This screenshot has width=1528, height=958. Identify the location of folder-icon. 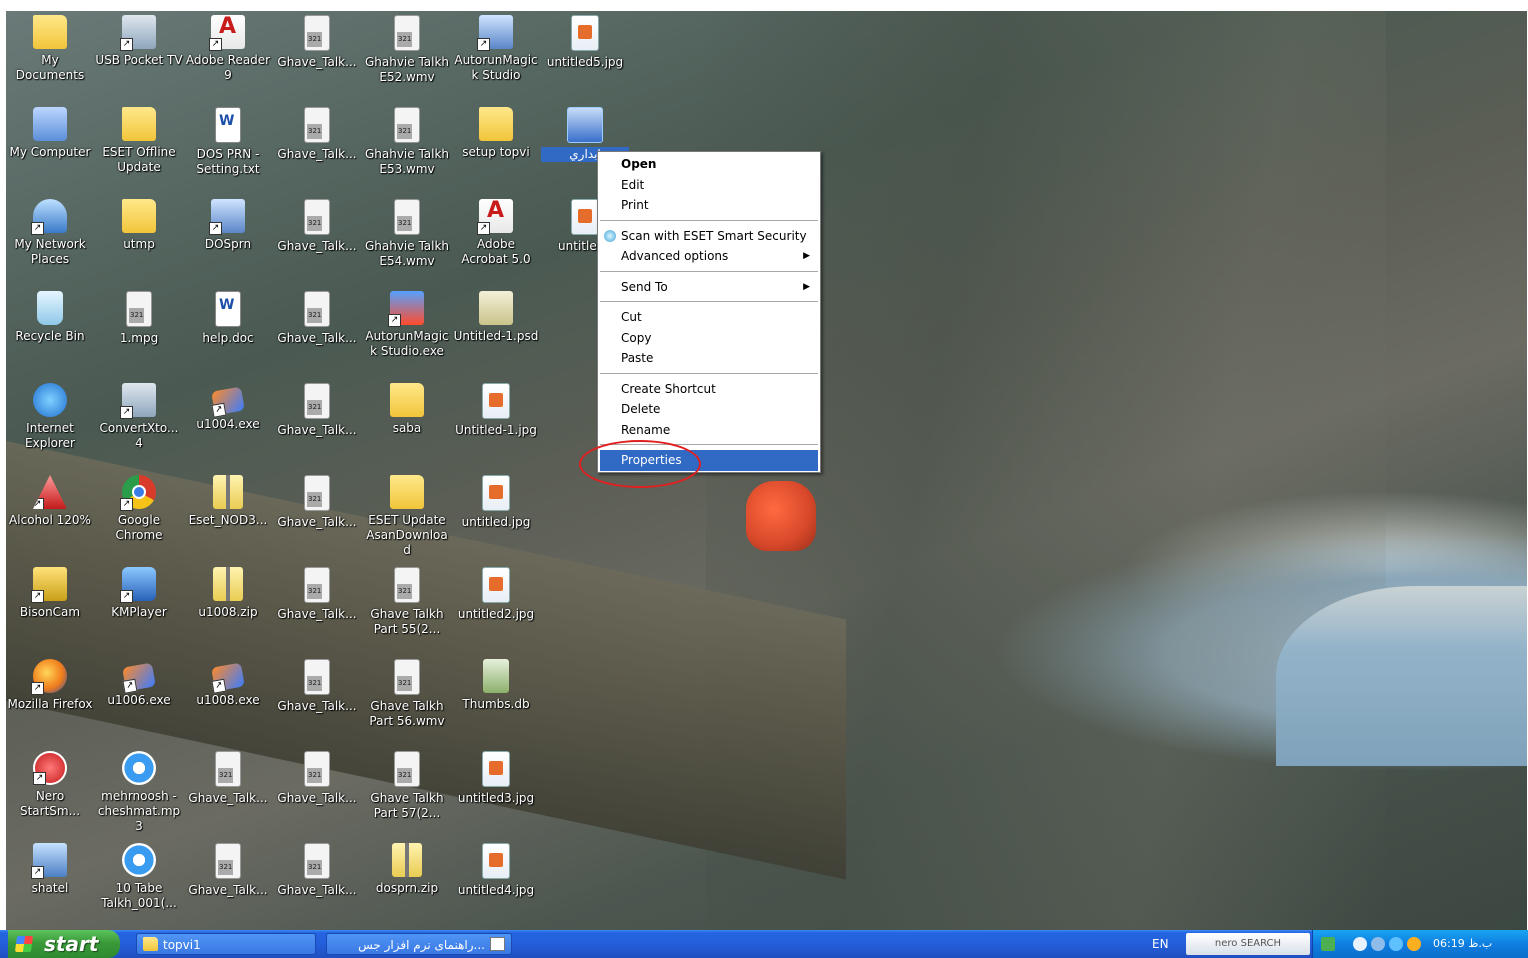
(407, 400).